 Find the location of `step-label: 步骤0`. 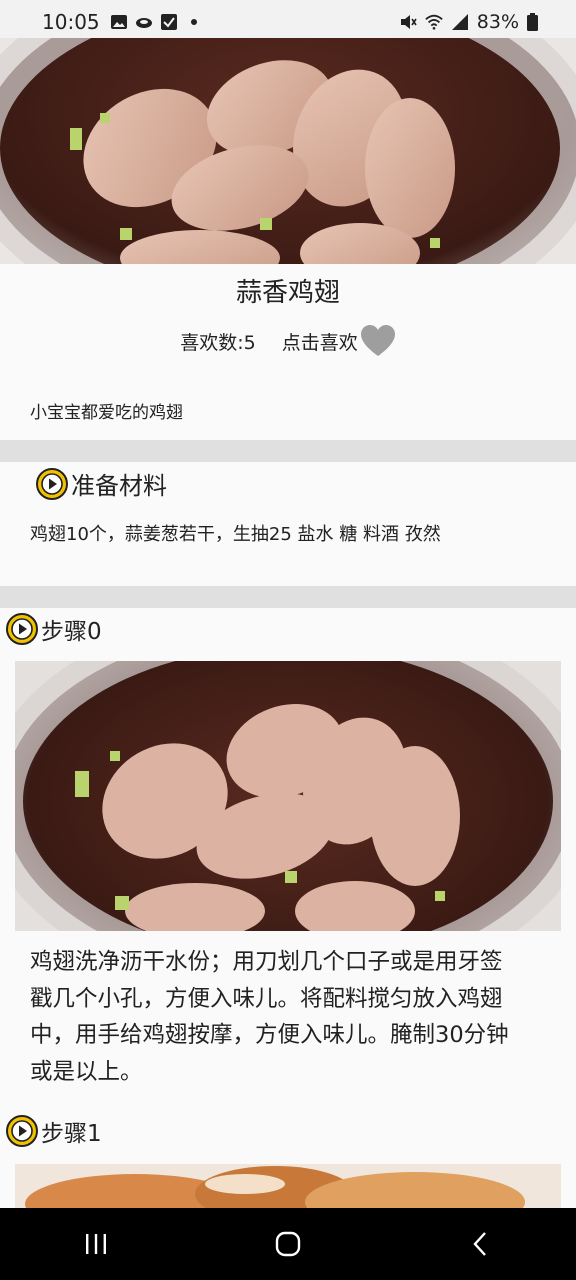

step-label: 步骤0 is located at coordinates (71, 632).